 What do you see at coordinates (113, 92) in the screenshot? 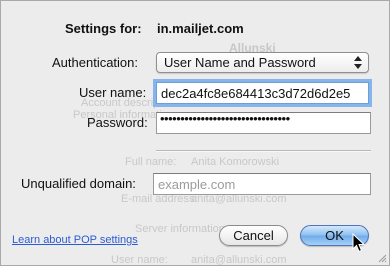
I see `user-name-label: User name:` at bounding box center [113, 92].